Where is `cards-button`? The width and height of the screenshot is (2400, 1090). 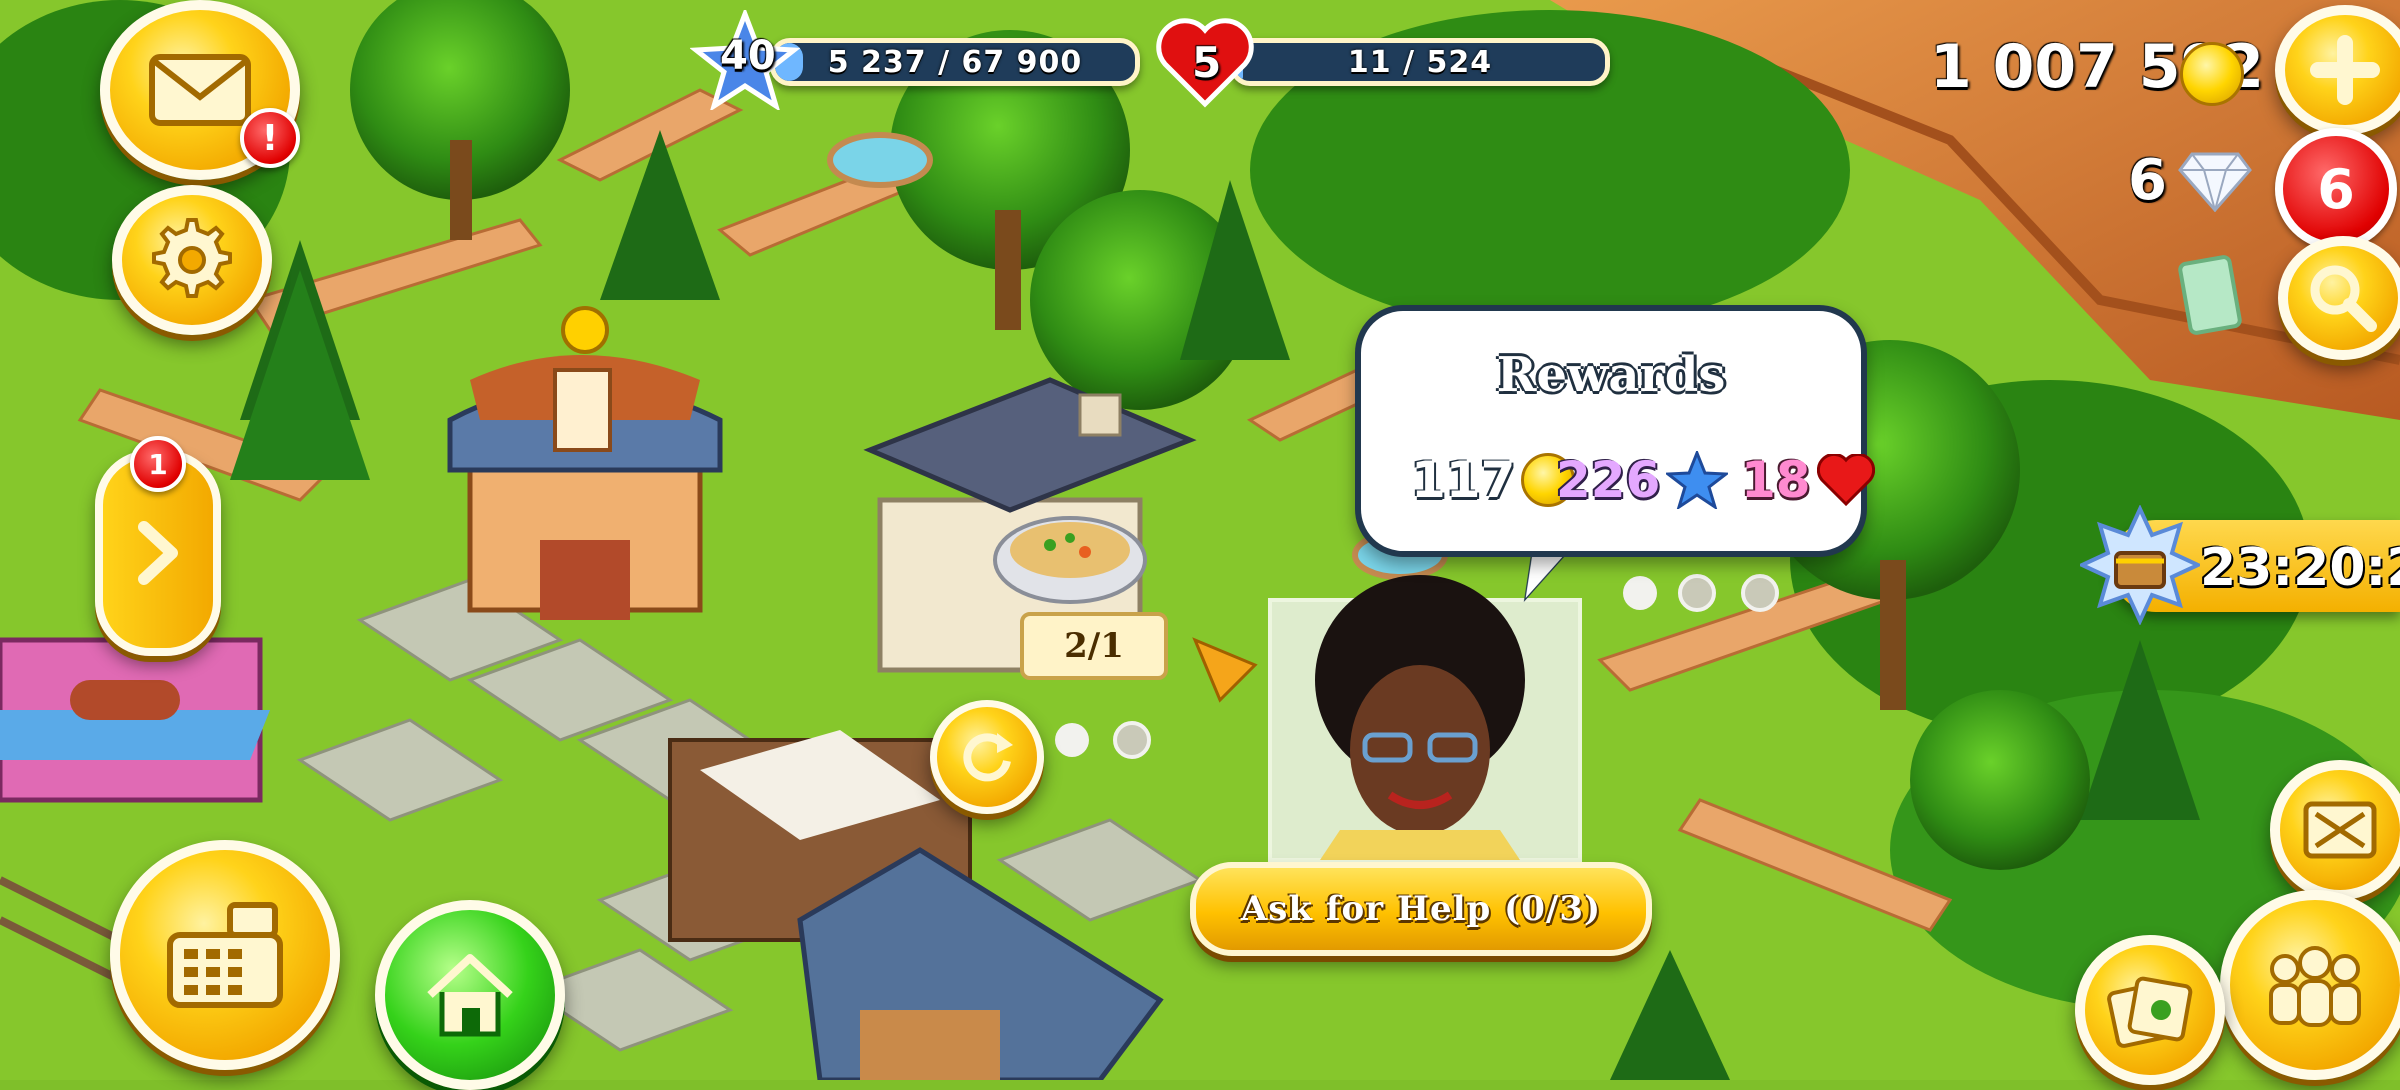
cards-button is located at coordinates (2150, 1010).